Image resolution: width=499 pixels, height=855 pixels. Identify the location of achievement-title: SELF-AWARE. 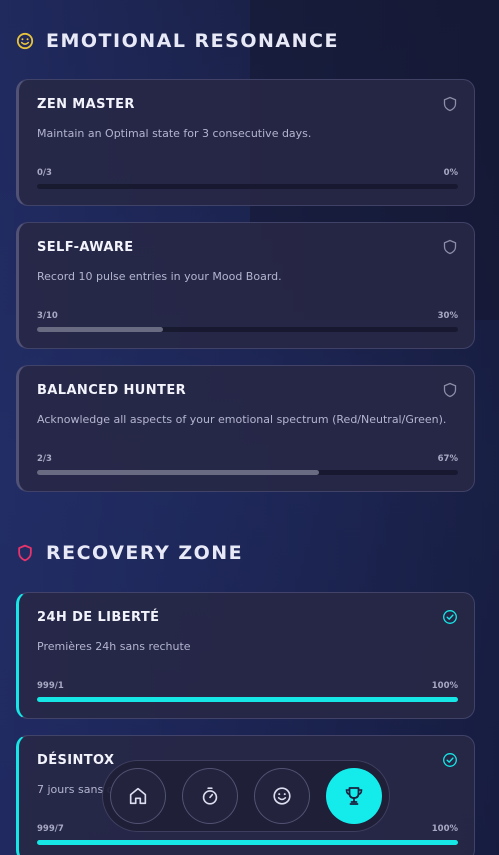
(85, 247).